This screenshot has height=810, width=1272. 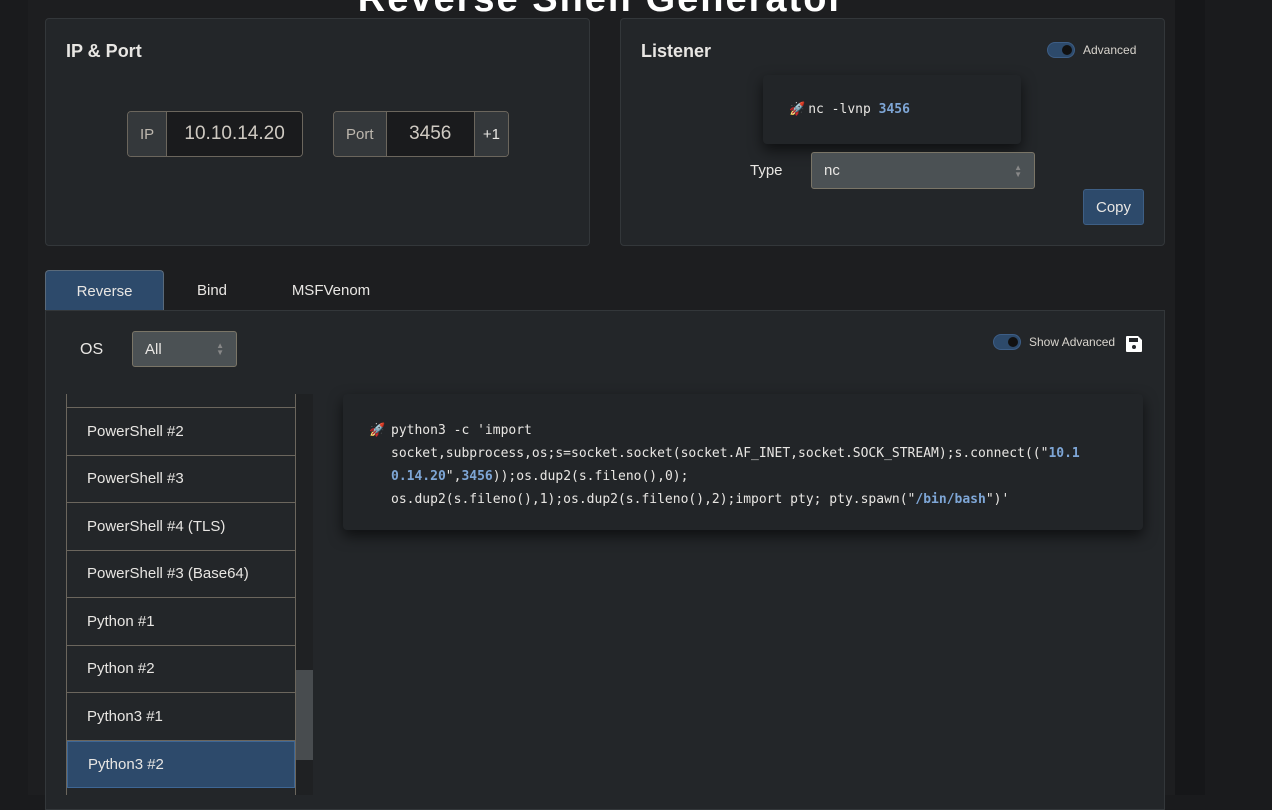 What do you see at coordinates (950, 499) in the screenshot?
I see `command-shell: /bin/bash` at bounding box center [950, 499].